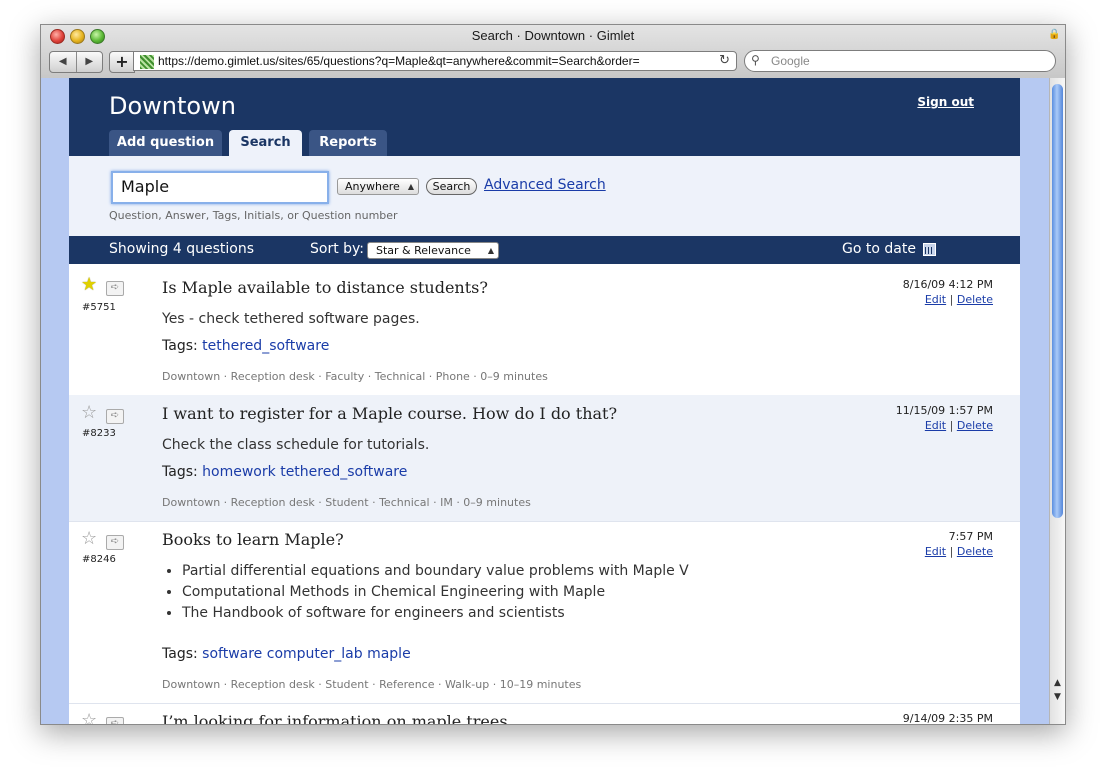 Image resolution: width=1104 pixels, height=778 pixels. What do you see at coordinates (253, 539) in the screenshot?
I see `question-title: Books to learn Maple?` at bounding box center [253, 539].